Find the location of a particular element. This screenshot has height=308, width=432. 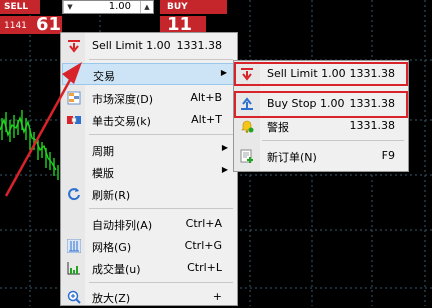

annotation-arrow is located at coordinates (43, 129).